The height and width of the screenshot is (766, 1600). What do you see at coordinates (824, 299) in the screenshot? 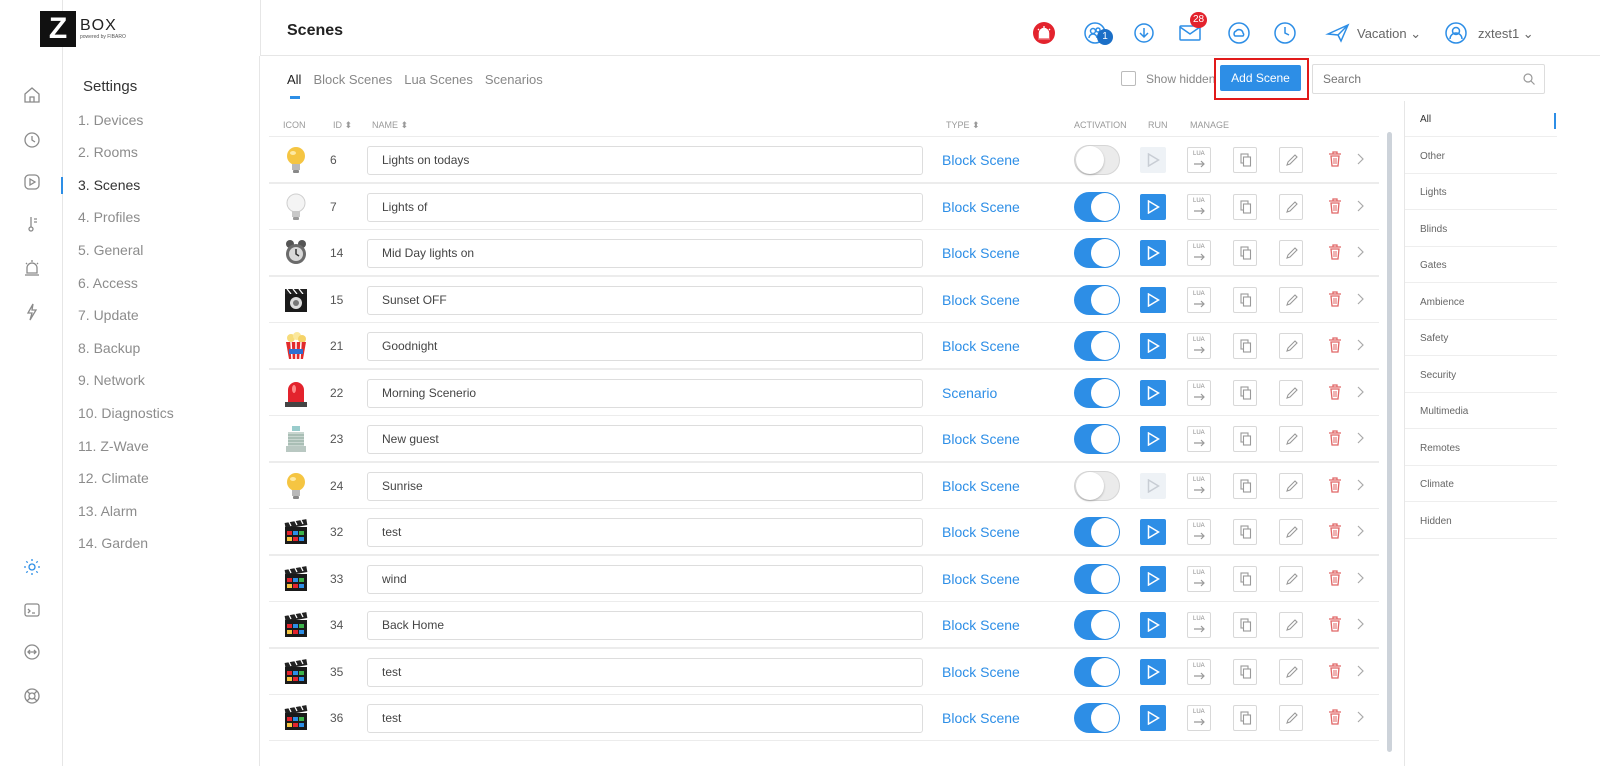
I see `table-row: 15 Sunset OFF Block Scene LUA` at bounding box center [824, 299].